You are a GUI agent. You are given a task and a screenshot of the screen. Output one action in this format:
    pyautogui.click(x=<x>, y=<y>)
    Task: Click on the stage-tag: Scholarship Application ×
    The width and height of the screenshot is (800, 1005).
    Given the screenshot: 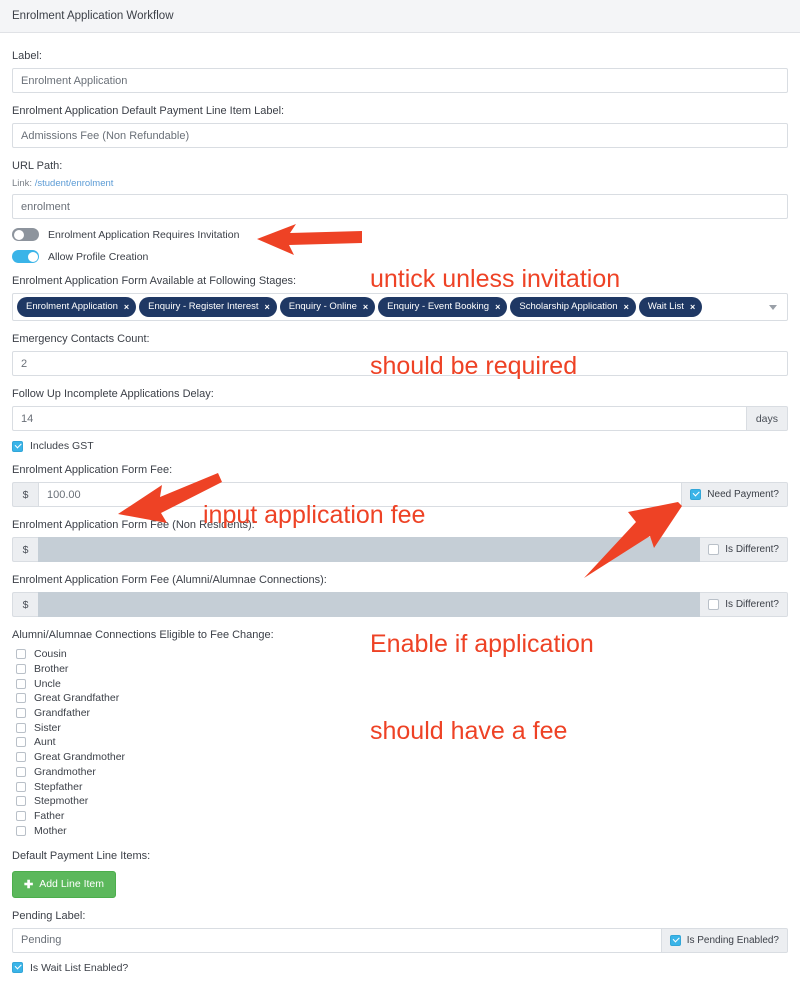 What is the action you would take?
    pyautogui.click(x=573, y=307)
    